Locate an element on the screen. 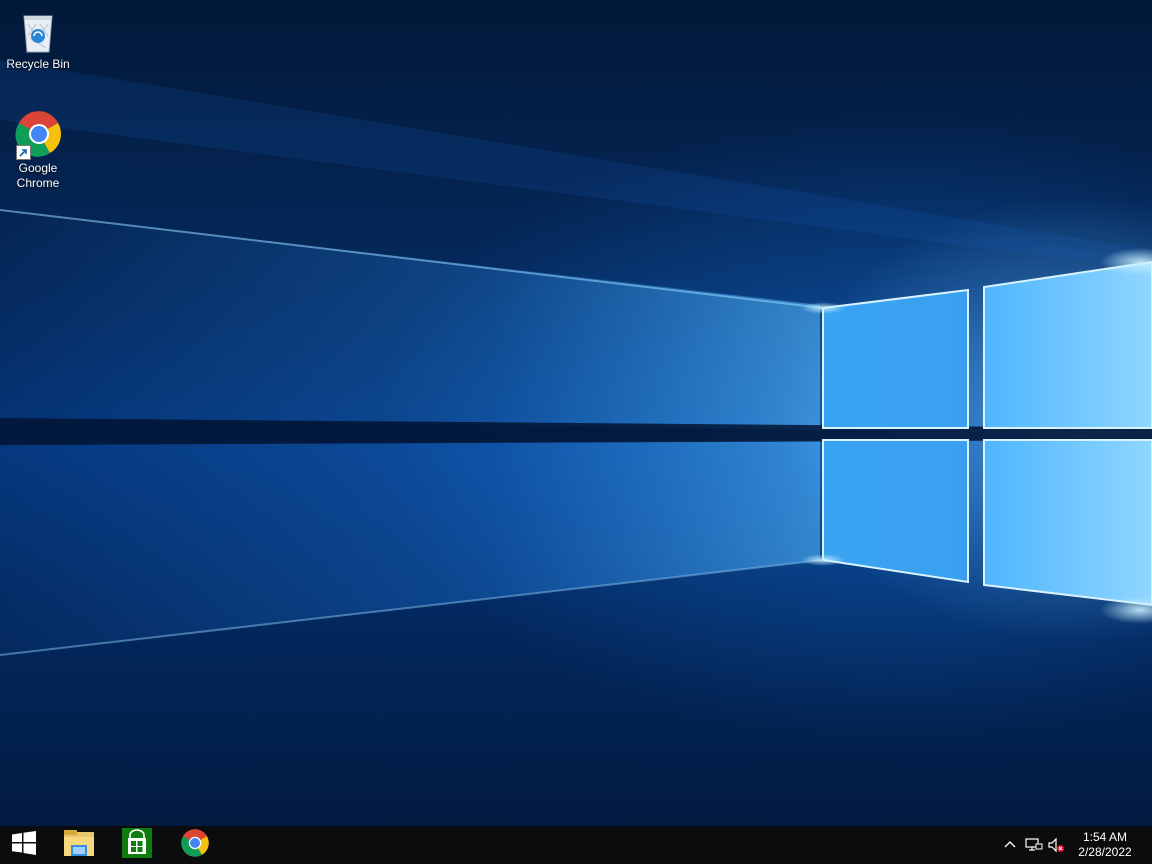 The width and height of the screenshot is (1152, 864). clock: 1:54 AM 2/28/2022 is located at coordinates (1105, 845).